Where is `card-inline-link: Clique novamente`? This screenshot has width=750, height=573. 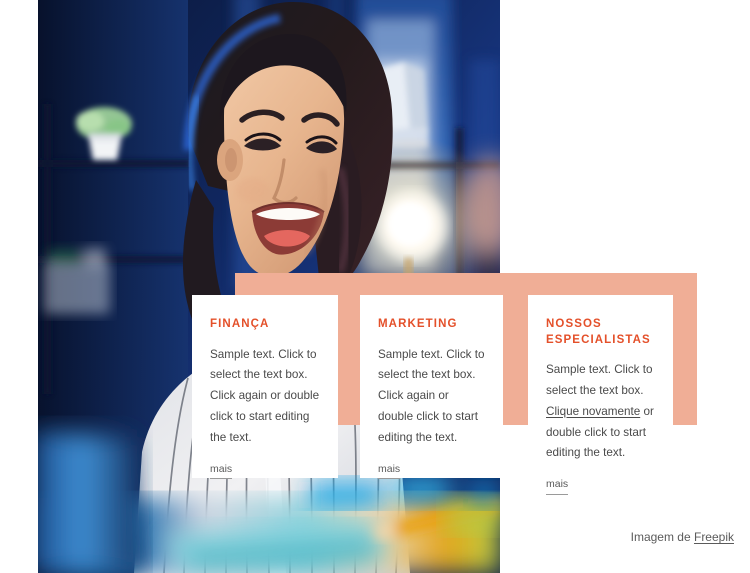 card-inline-link: Clique novamente is located at coordinates (593, 411).